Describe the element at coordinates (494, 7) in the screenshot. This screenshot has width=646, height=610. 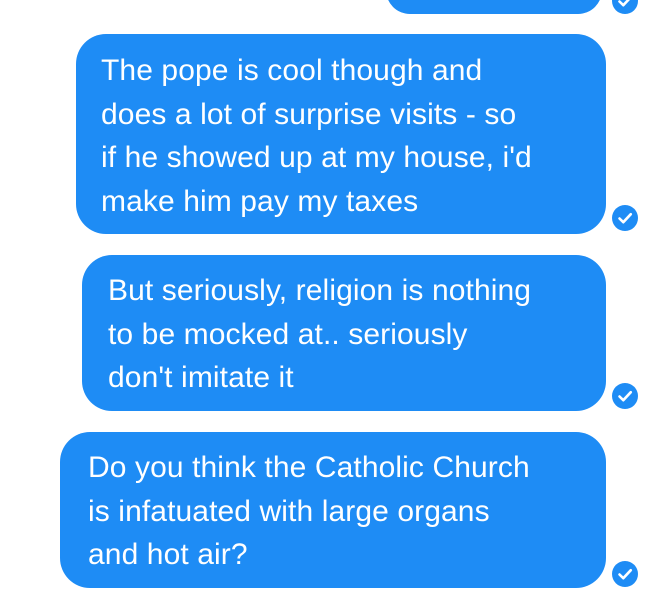
I see `message-bubble-partial` at that location.